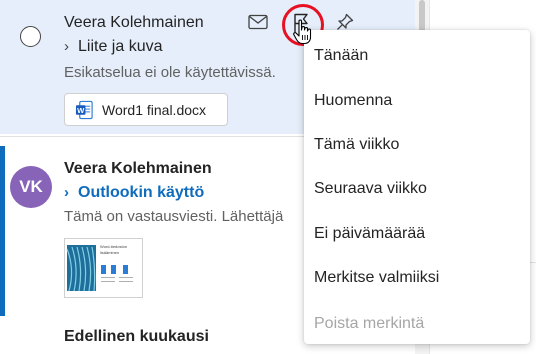  I want to click on select-radio, so click(30, 36).